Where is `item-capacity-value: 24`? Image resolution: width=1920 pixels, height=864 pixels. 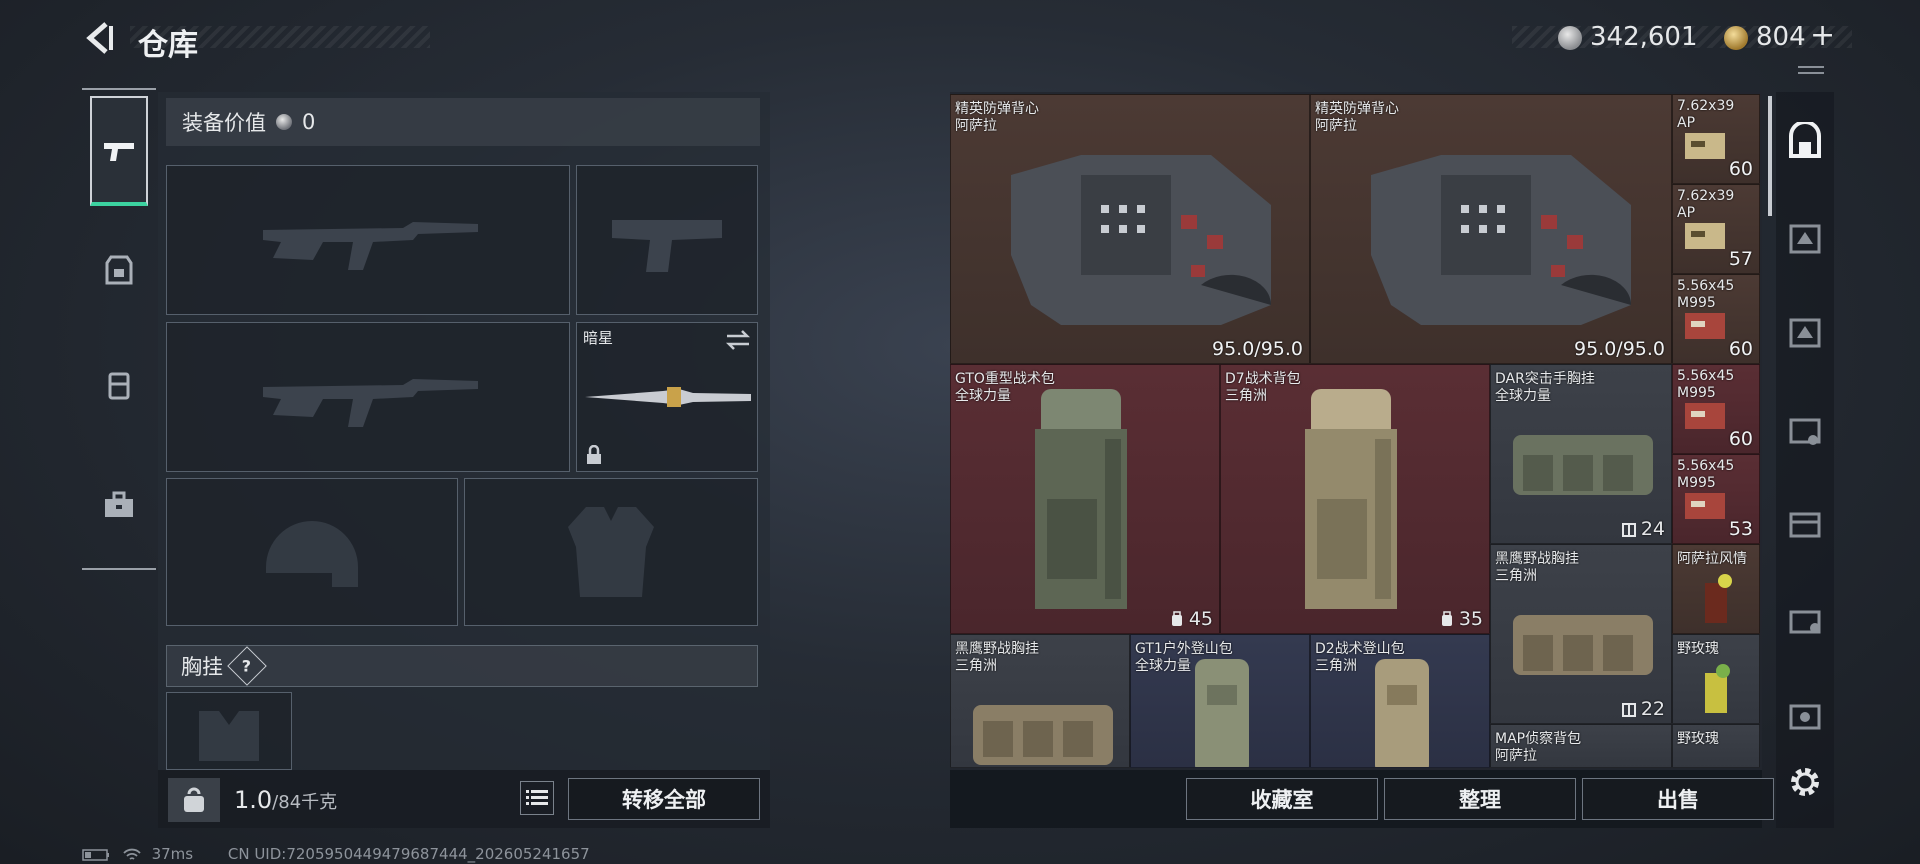 item-capacity-value: 24 is located at coordinates (1652, 529).